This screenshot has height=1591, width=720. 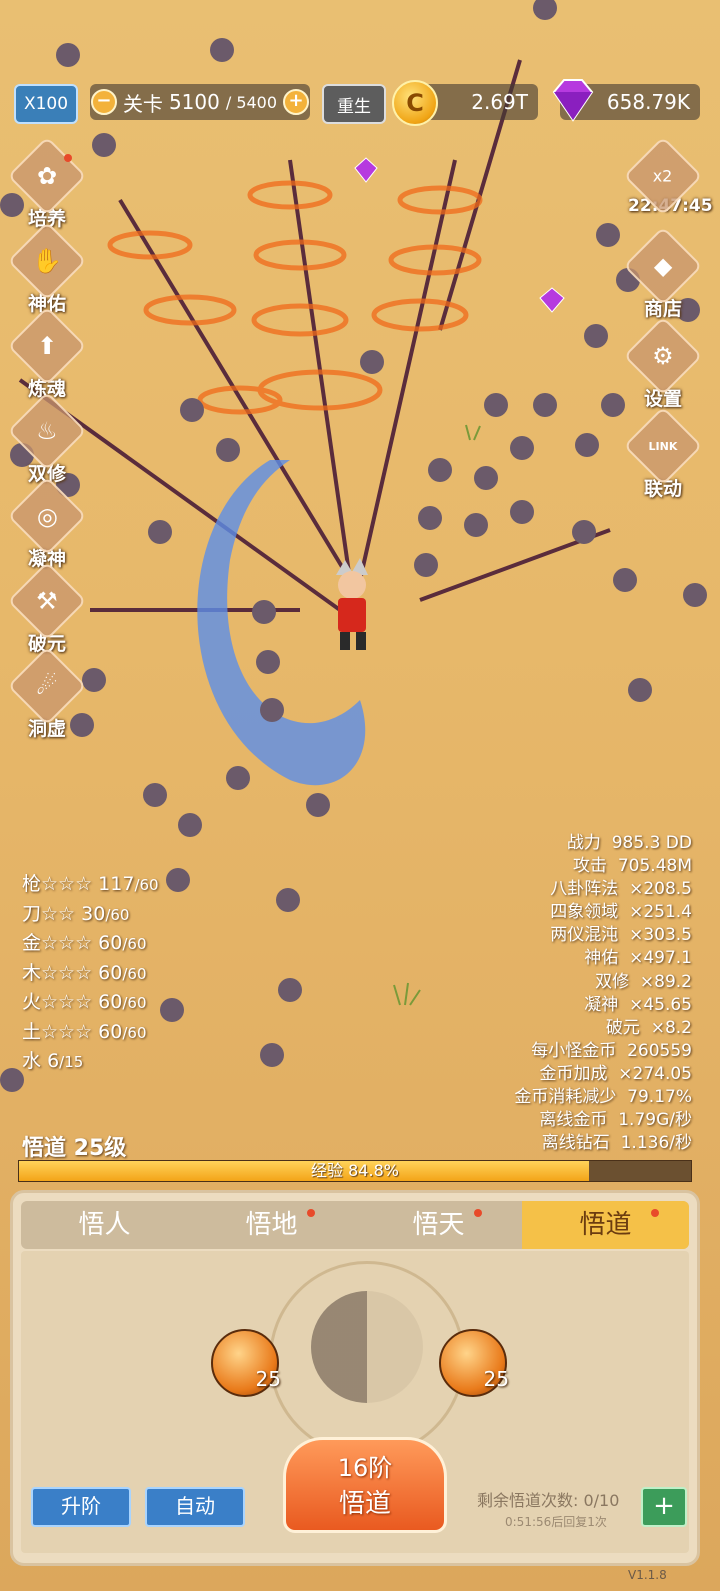 What do you see at coordinates (81, 1507) in the screenshot?
I see `upgrade-button: 升阶` at bounding box center [81, 1507].